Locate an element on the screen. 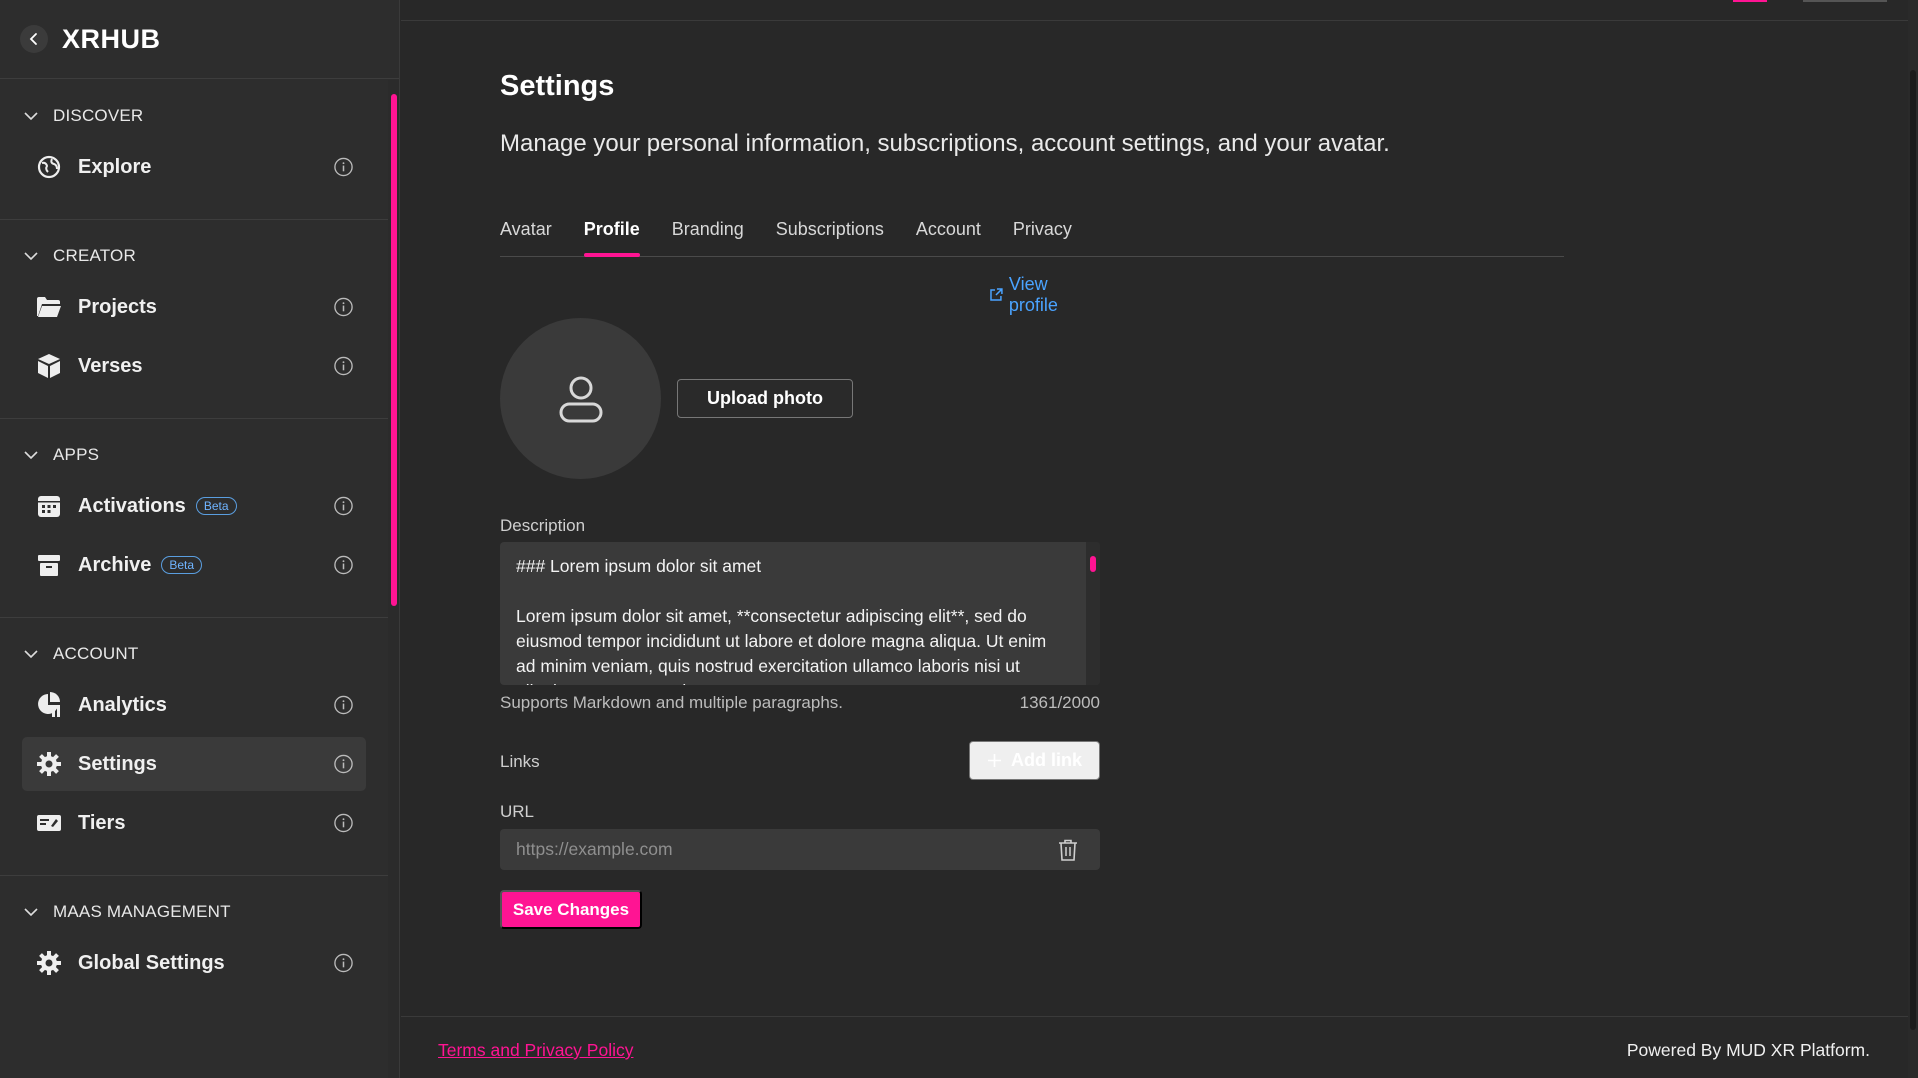  upload-photo-button: Upload photo is located at coordinates (765, 398).